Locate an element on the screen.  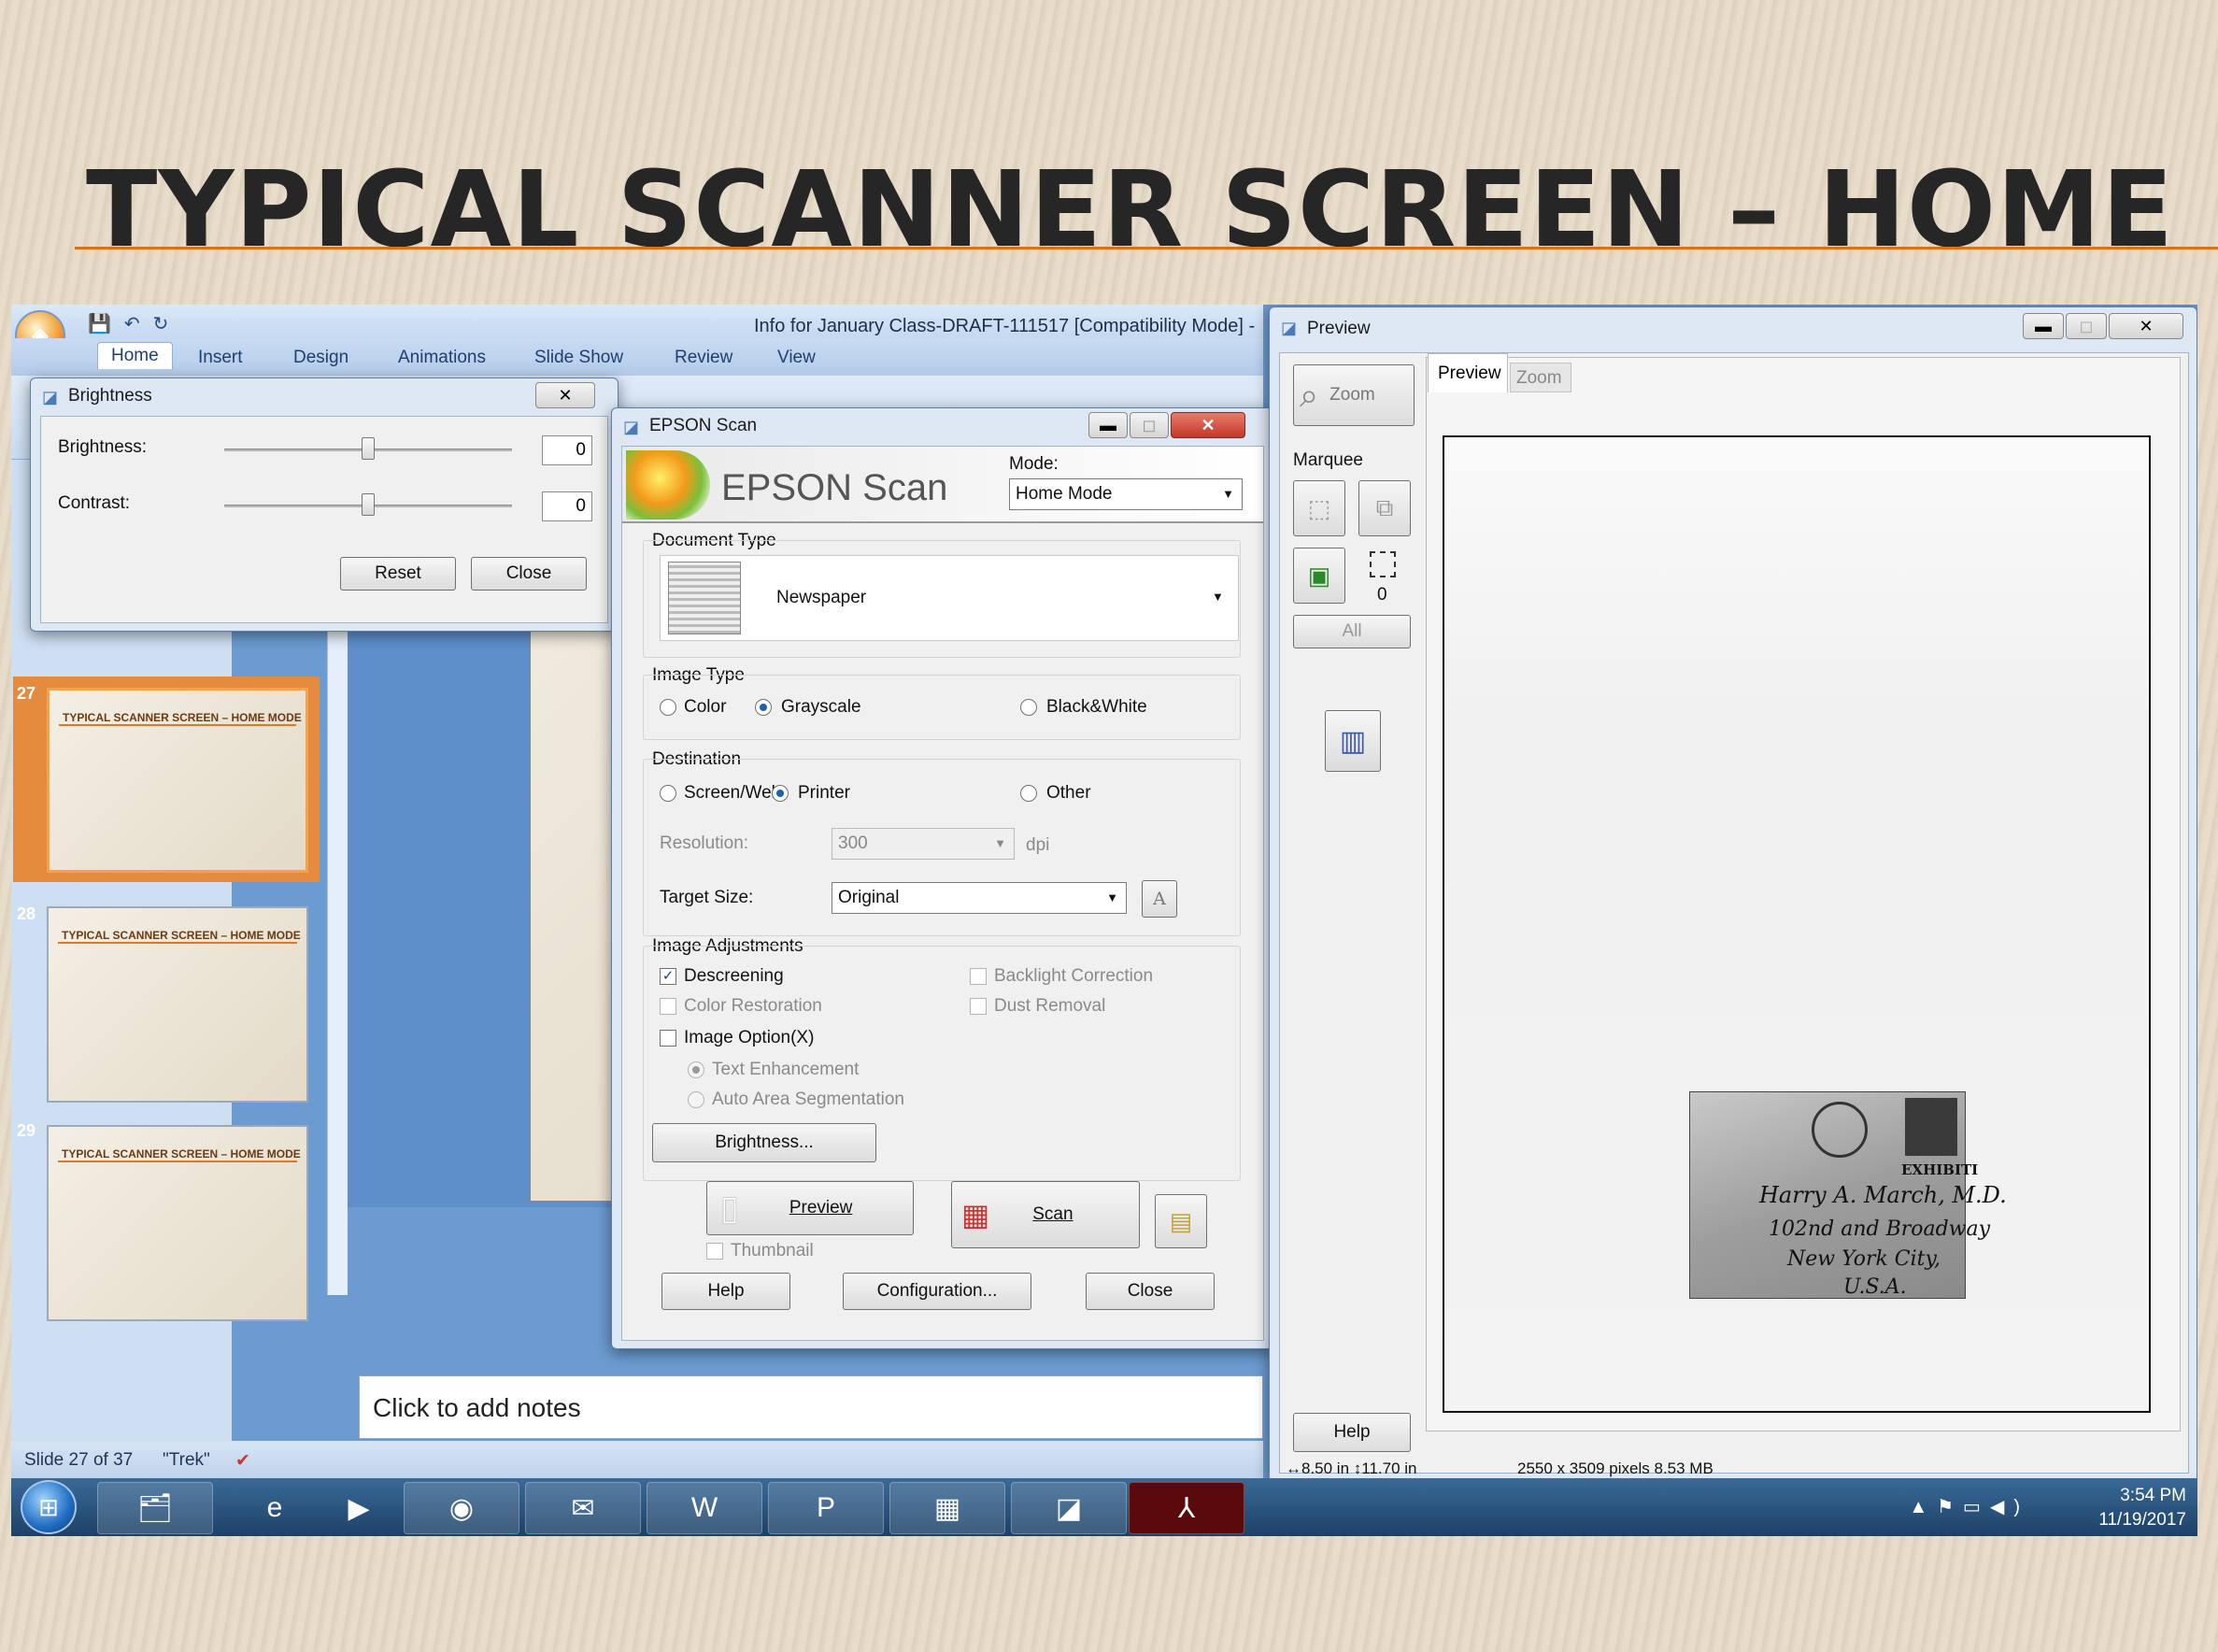
descreening-label: Descreening is located at coordinates (734, 976).